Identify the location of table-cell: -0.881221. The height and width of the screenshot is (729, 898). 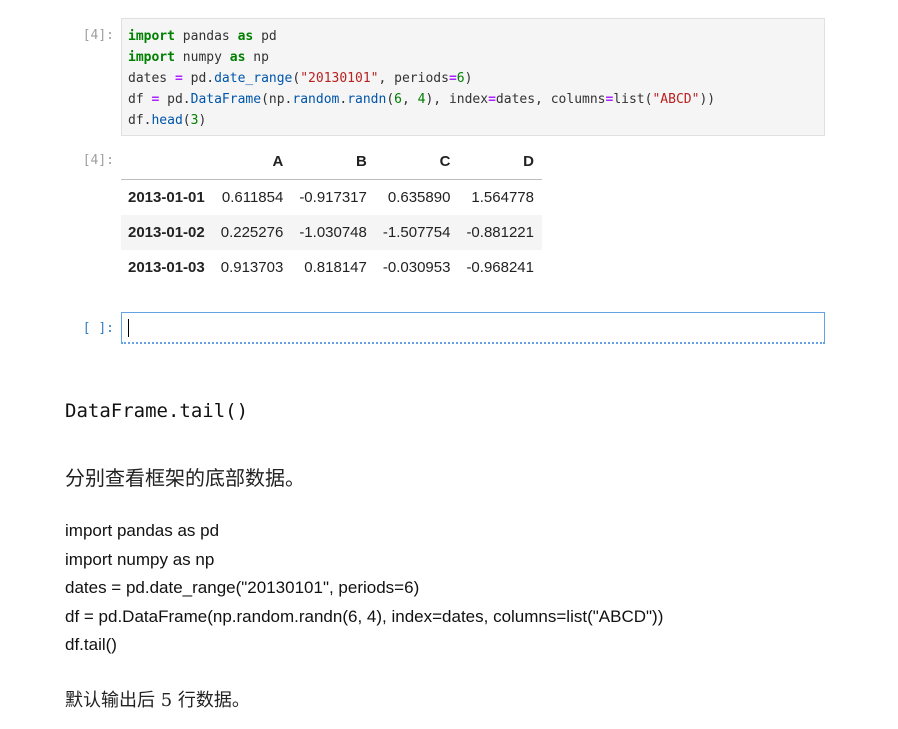
(500, 232).